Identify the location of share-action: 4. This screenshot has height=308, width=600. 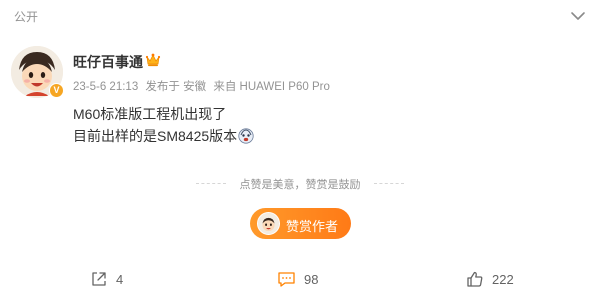
(106, 279).